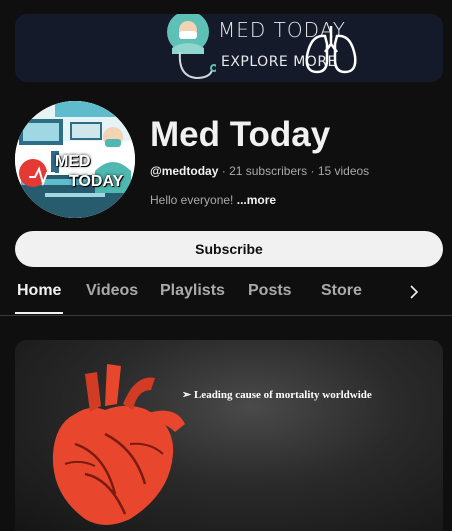 This screenshot has height=531, width=452. I want to click on subscribe-button: Subscribe, so click(229, 249).